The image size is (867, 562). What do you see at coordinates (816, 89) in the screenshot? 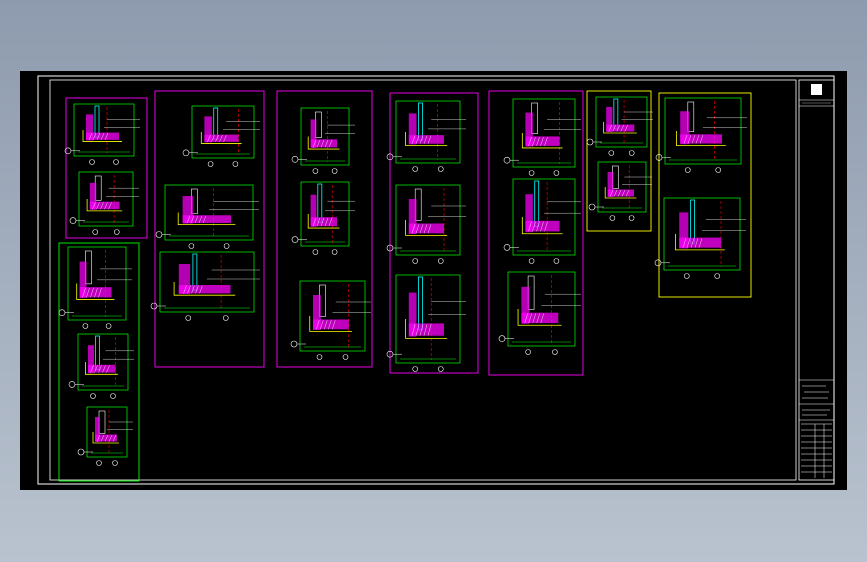
I see `title-block-logo-icon` at bounding box center [816, 89].